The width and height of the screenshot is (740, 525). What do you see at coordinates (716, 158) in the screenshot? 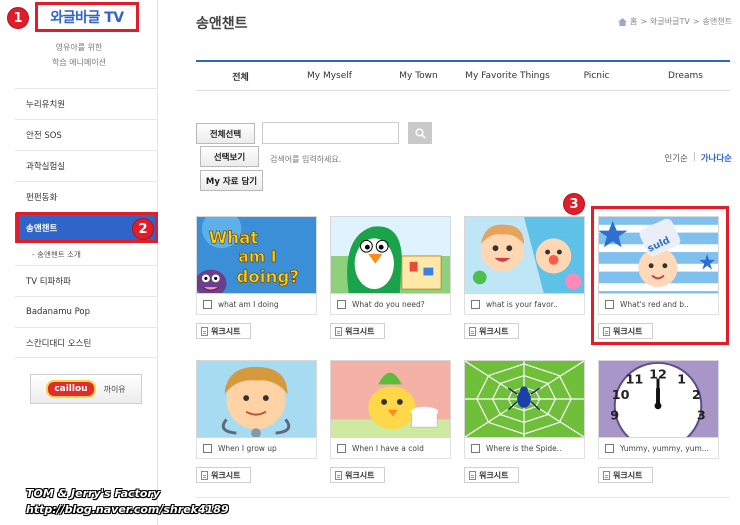
I see `sort-alphabetical-link: 가나다순` at bounding box center [716, 158].